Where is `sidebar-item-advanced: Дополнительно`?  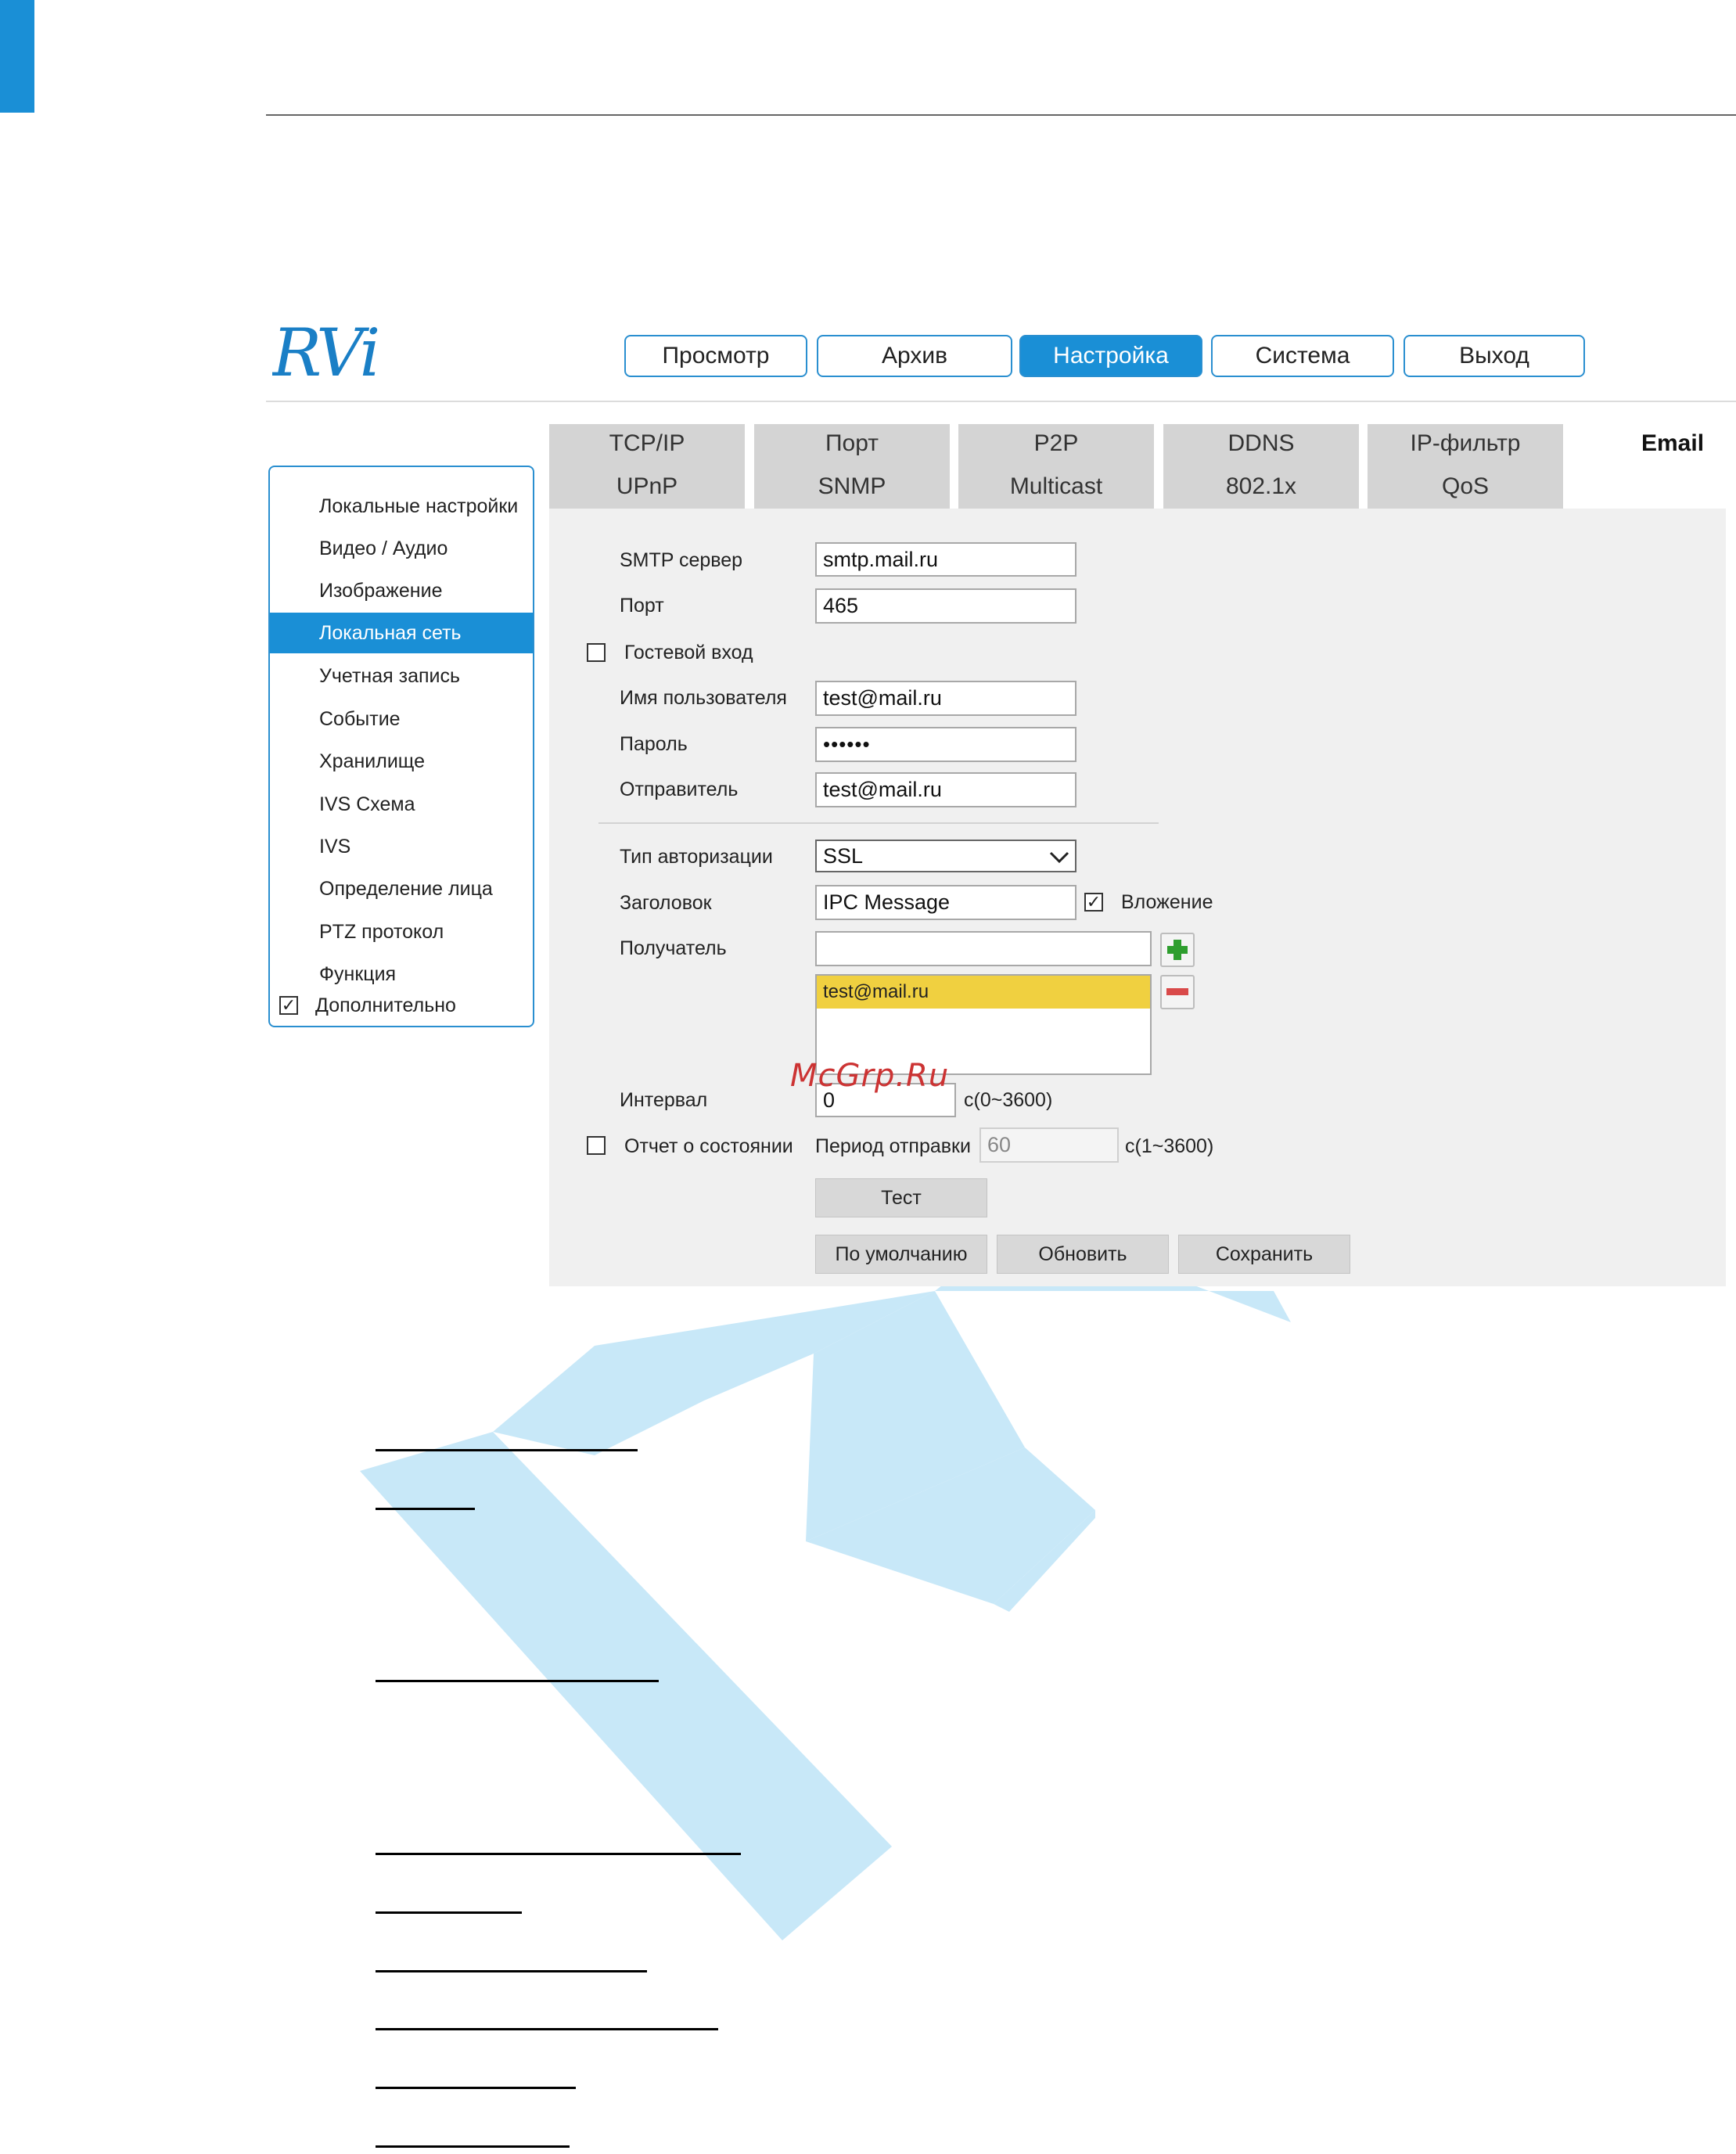 sidebar-item-advanced: Дополнительно is located at coordinates (401, 1005).